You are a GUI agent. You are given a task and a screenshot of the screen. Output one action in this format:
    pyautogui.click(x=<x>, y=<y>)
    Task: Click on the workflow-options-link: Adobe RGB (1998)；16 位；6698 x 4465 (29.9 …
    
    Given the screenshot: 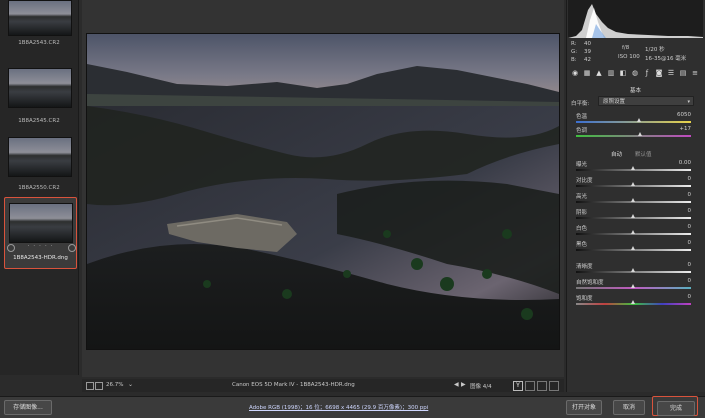 What is the action you would take?
    pyautogui.click(x=338, y=407)
    